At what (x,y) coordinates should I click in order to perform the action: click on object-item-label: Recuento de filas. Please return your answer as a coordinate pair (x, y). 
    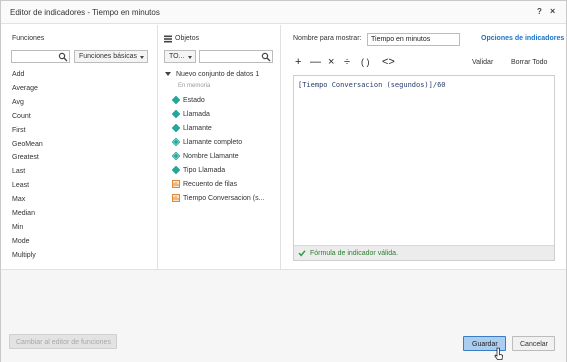
    Looking at the image, I should click on (210, 184).